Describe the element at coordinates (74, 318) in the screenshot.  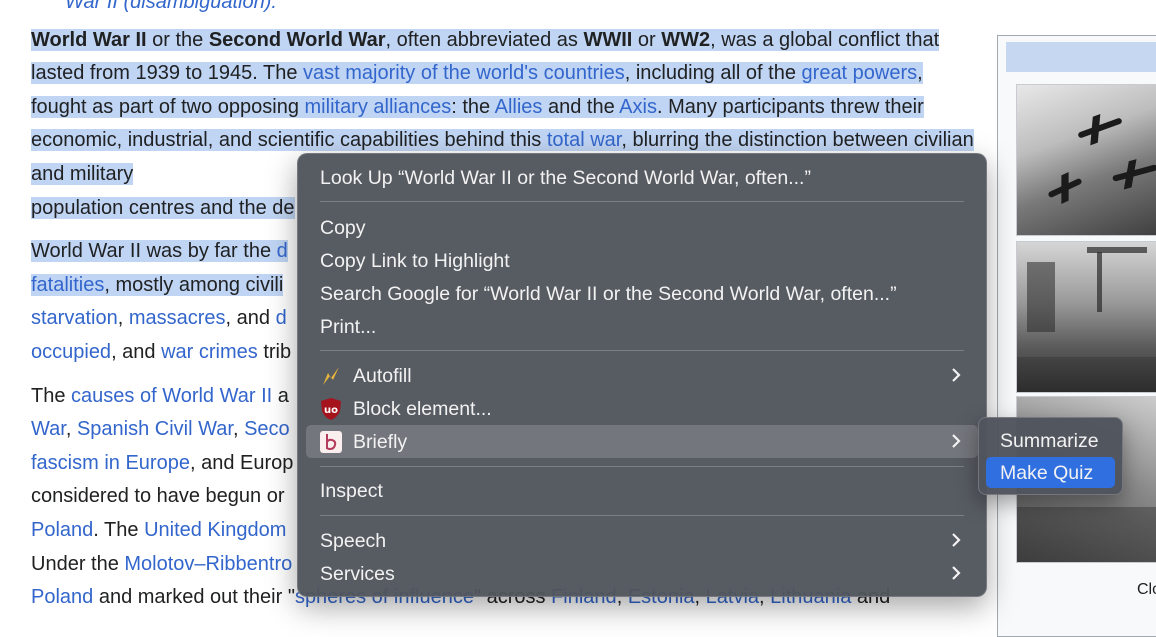
I see `link-starvation: starvation` at that location.